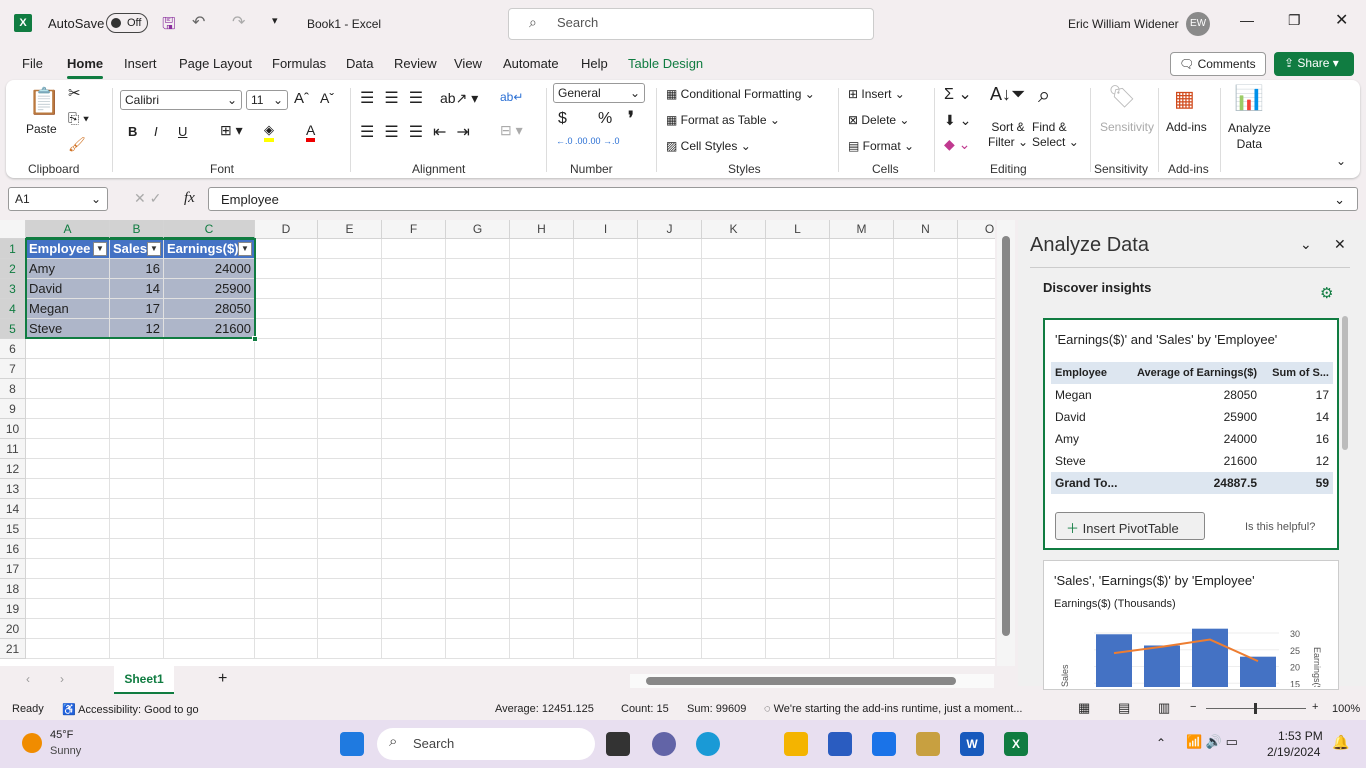 The width and height of the screenshot is (1366, 768). What do you see at coordinates (1186, 127) in the screenshot?
I see `add-ins-button: Add-ins` at bounding box center [1186, 127].